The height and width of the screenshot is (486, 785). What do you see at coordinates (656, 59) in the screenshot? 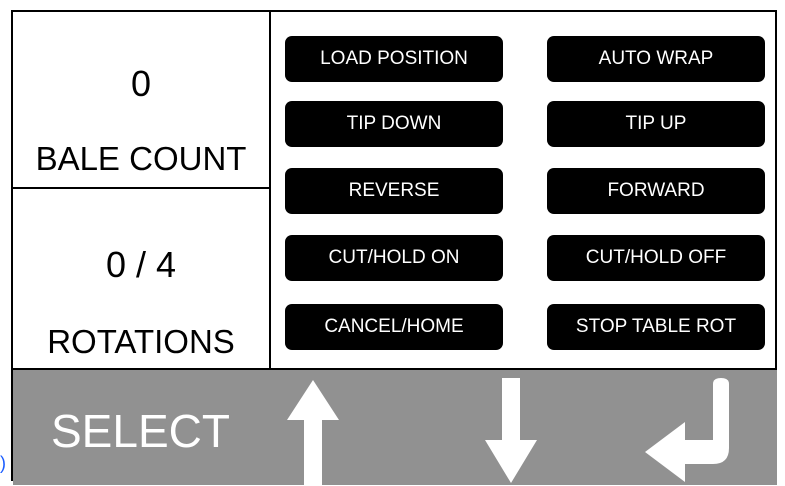
I see `auto-wrap-button: AUTO WRAP` at bounding box center [656, 59].